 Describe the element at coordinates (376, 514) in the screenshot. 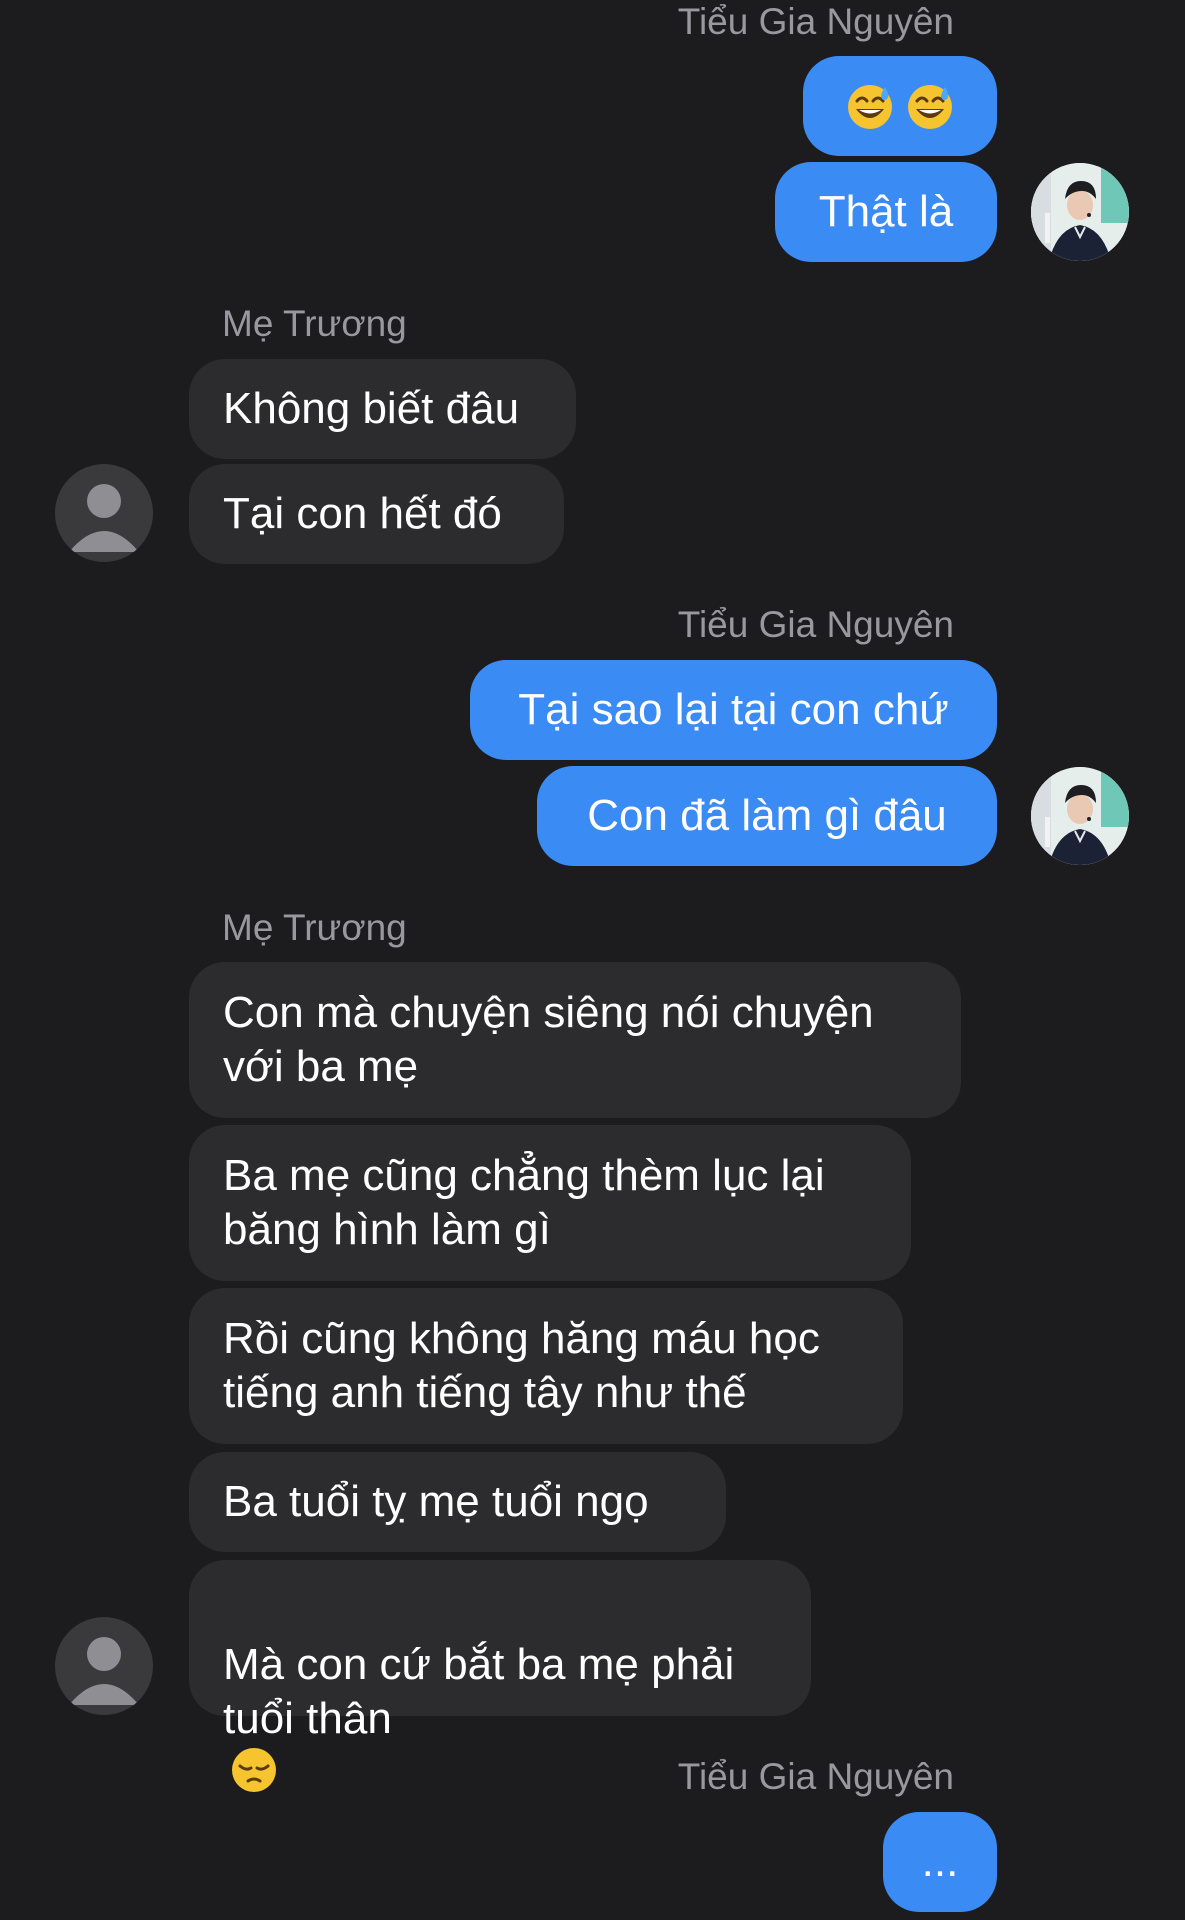

I see `incoming-message: Tại con hết đó` at that location.